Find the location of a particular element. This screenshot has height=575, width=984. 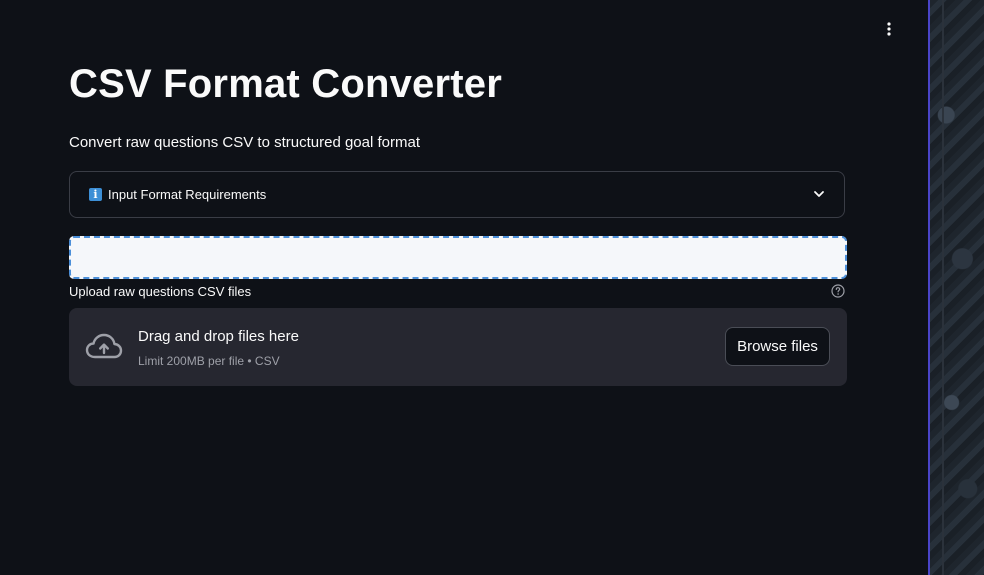

uploader-label: Upload raw questions CSV files is located at coordinates (160, 291).